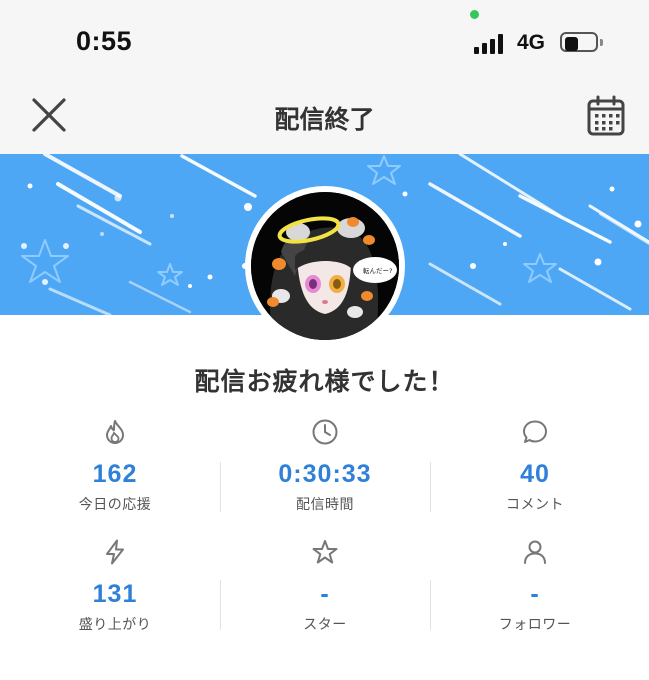  I want to click on person-icon, so click(535, 552).